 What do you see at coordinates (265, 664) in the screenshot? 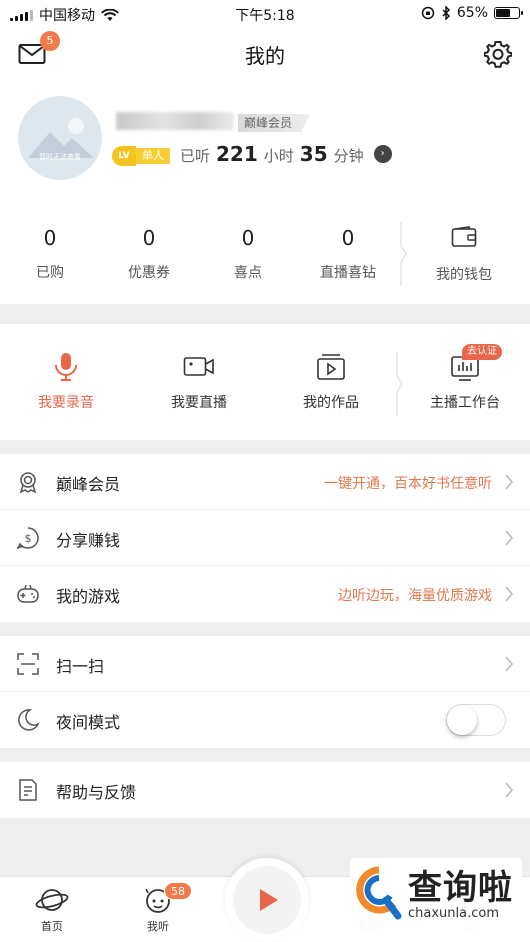
I see `list-item-scan: 扫一扫` at bounding box center [265, 664].